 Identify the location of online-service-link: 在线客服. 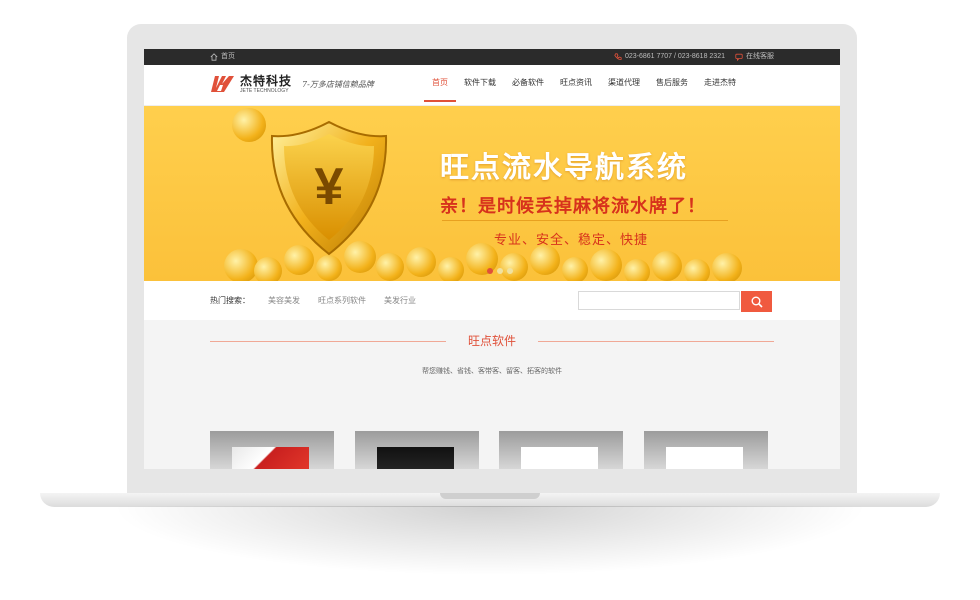
(754, 57).